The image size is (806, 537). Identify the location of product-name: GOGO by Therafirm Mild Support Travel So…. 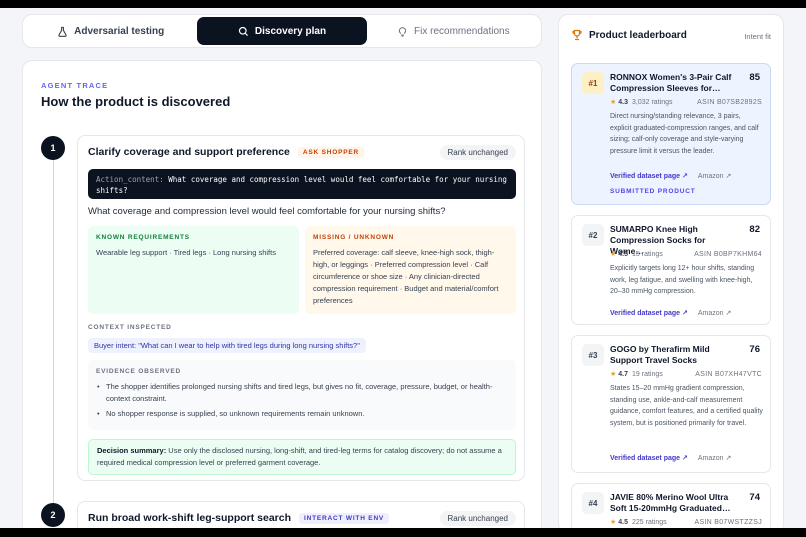
(660, 354).